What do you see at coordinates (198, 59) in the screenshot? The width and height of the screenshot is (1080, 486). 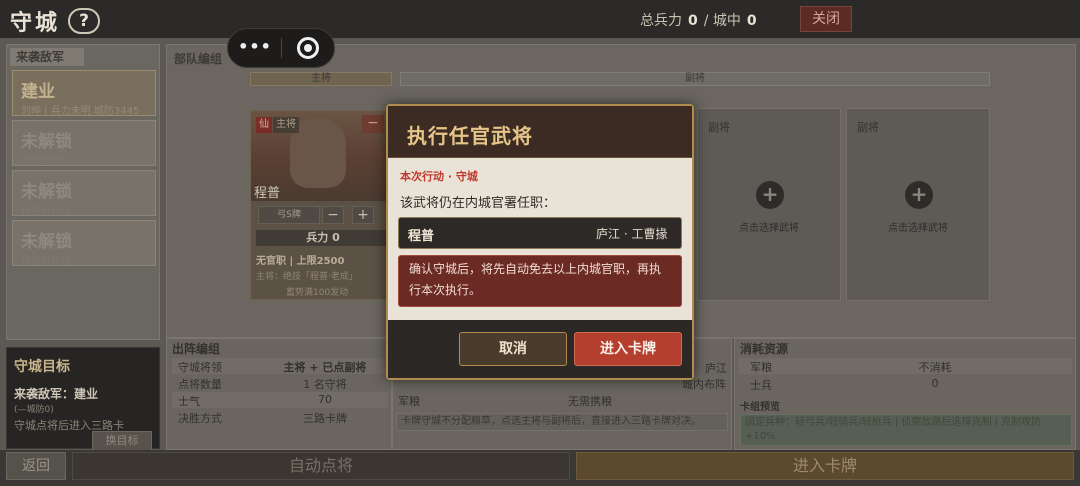 I see `formation-title: 部队编组` at bounding box center [198, 59].